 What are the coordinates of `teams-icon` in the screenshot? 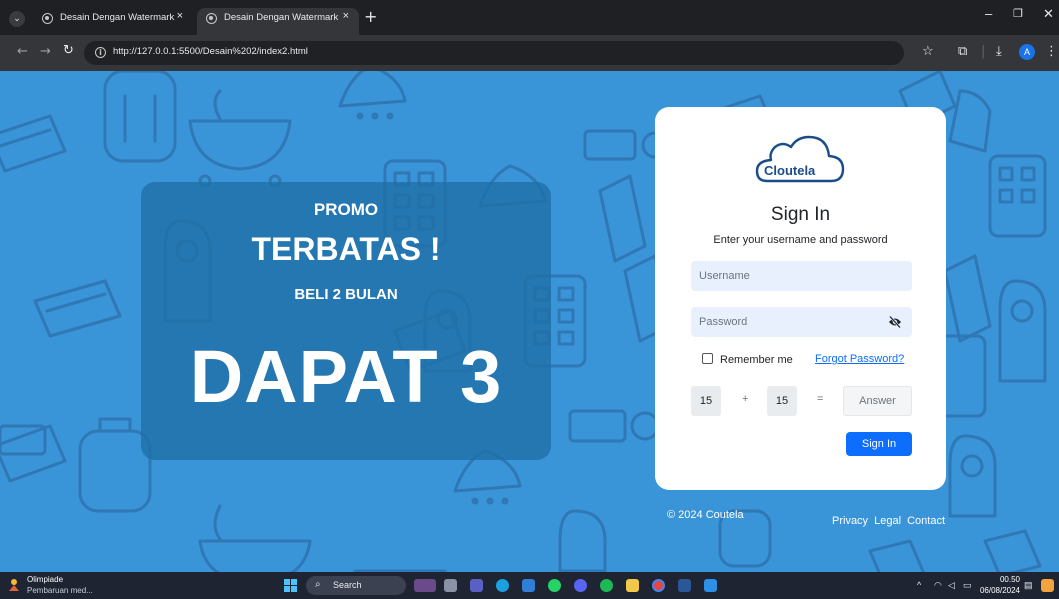 It's located at (476, 585).